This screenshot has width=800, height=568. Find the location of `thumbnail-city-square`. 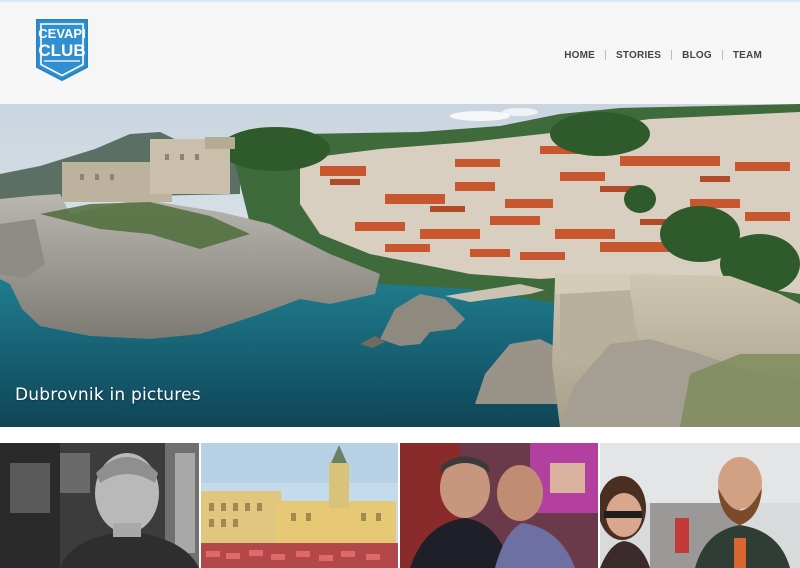

thumbnail-city-square is located at coordinates (299, 505).